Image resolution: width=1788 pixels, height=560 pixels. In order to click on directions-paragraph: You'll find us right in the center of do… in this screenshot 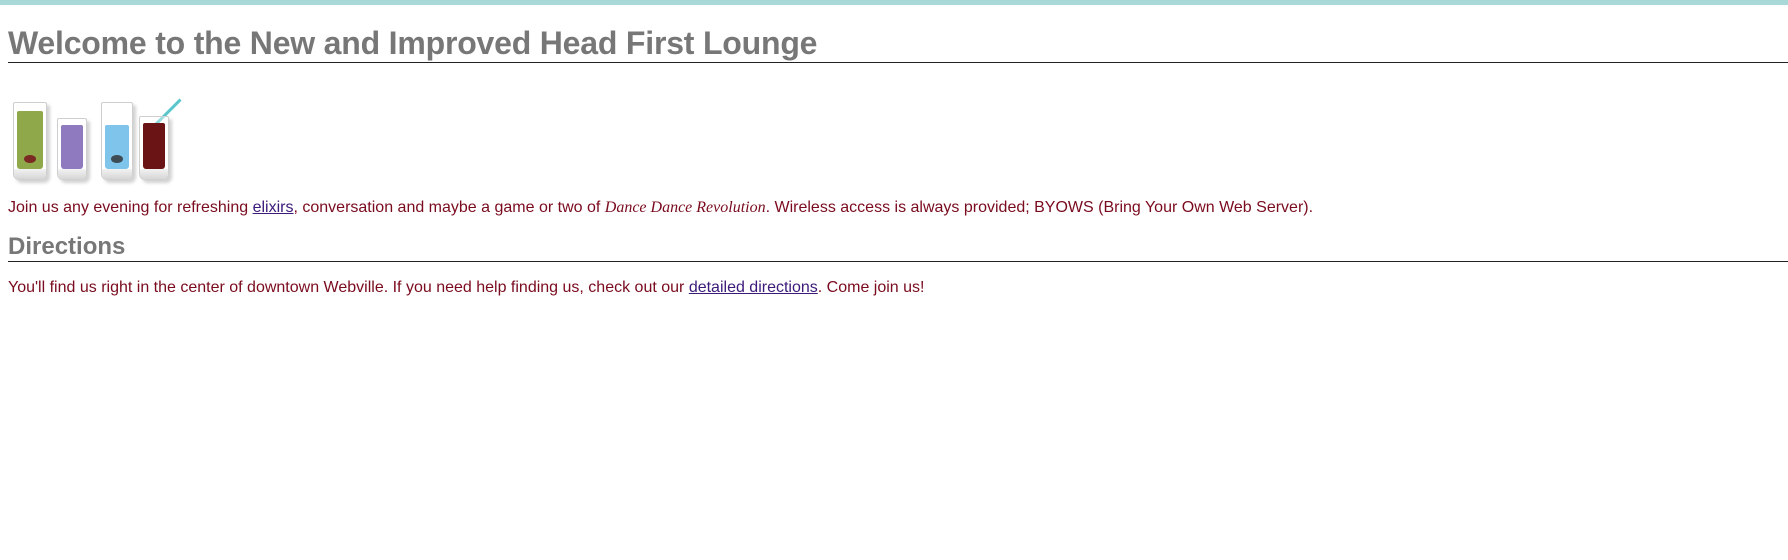, I will do `click(898, 288)`.